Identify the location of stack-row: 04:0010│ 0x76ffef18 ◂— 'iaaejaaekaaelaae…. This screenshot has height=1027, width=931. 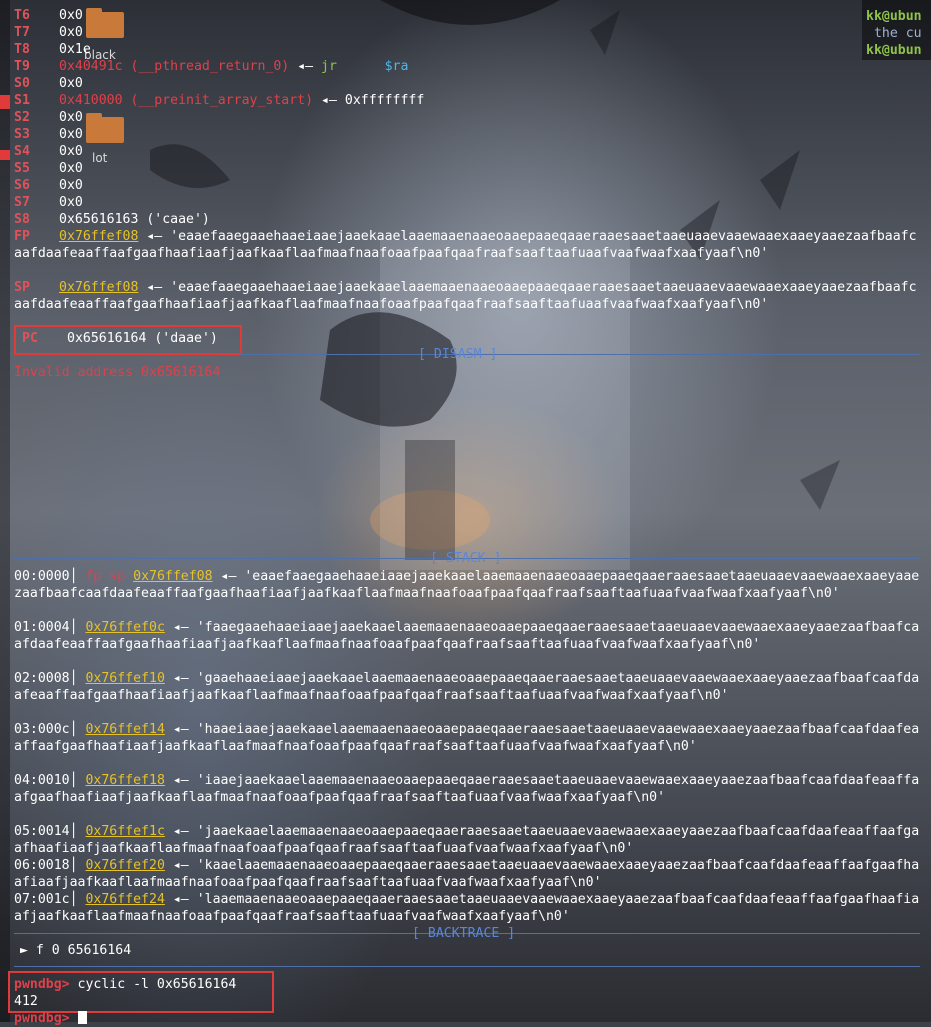
(467, 789).